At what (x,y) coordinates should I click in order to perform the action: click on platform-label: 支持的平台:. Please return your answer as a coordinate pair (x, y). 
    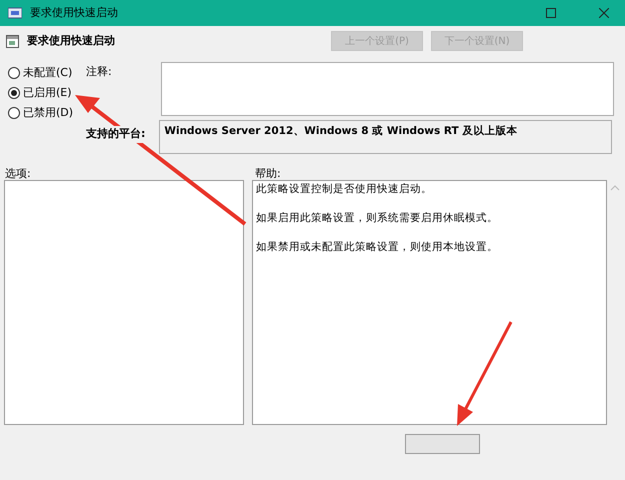
    Looking at the image, I should click on (116, 134).